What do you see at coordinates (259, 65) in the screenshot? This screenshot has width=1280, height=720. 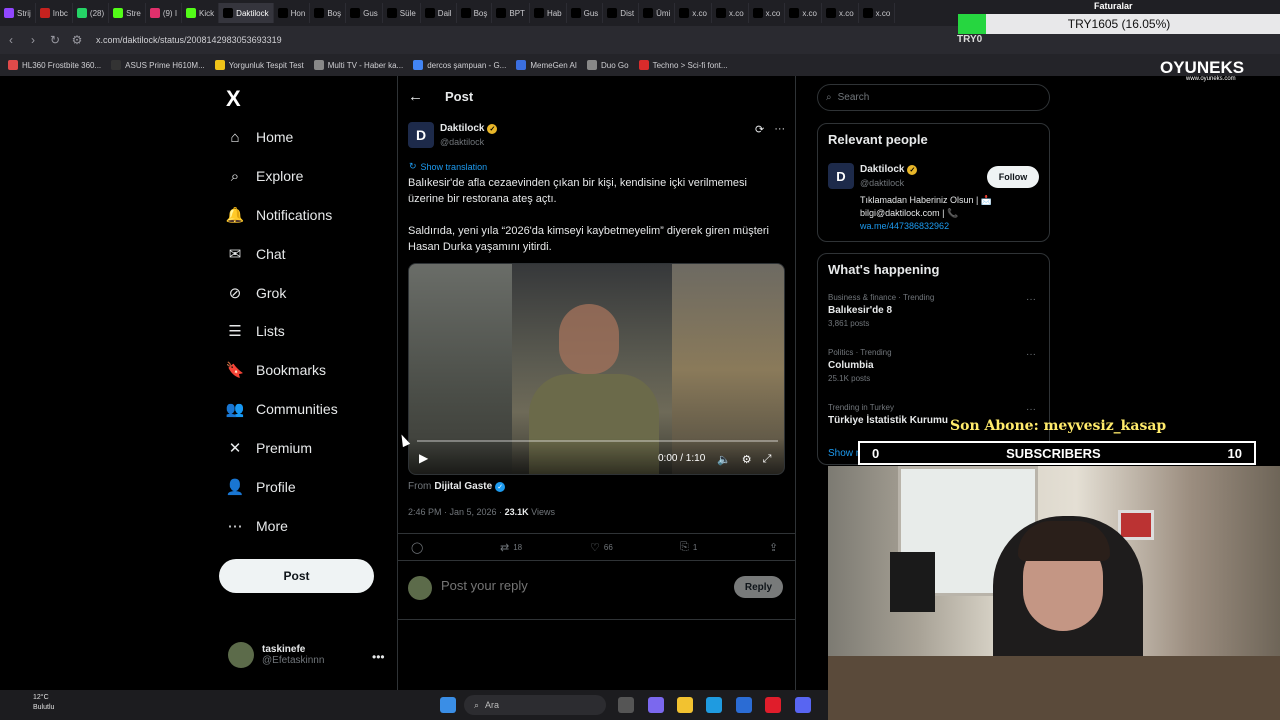 I see `bookmark-item: Yorgunluk Tespit Test` at bounding box center [259, 65].